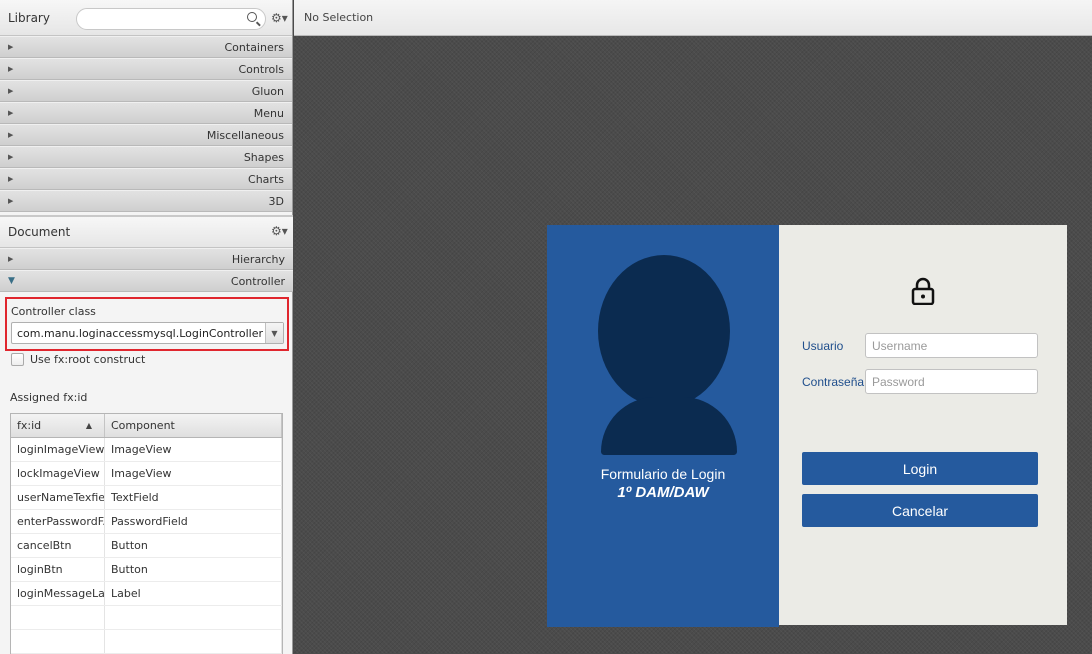 Image resolution: width=1092 pixels, height=654 pixels. Describe the element at coordinates (146, 135) in the screenshot. I see `library-section-miscellaneous: ▶ Miscellaneous` at that location.